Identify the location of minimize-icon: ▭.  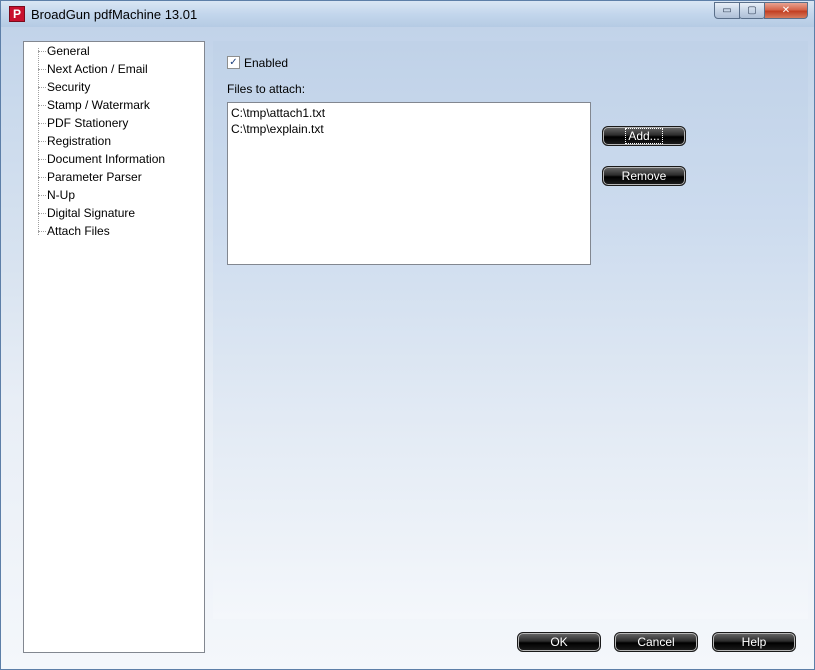
(727, 10).